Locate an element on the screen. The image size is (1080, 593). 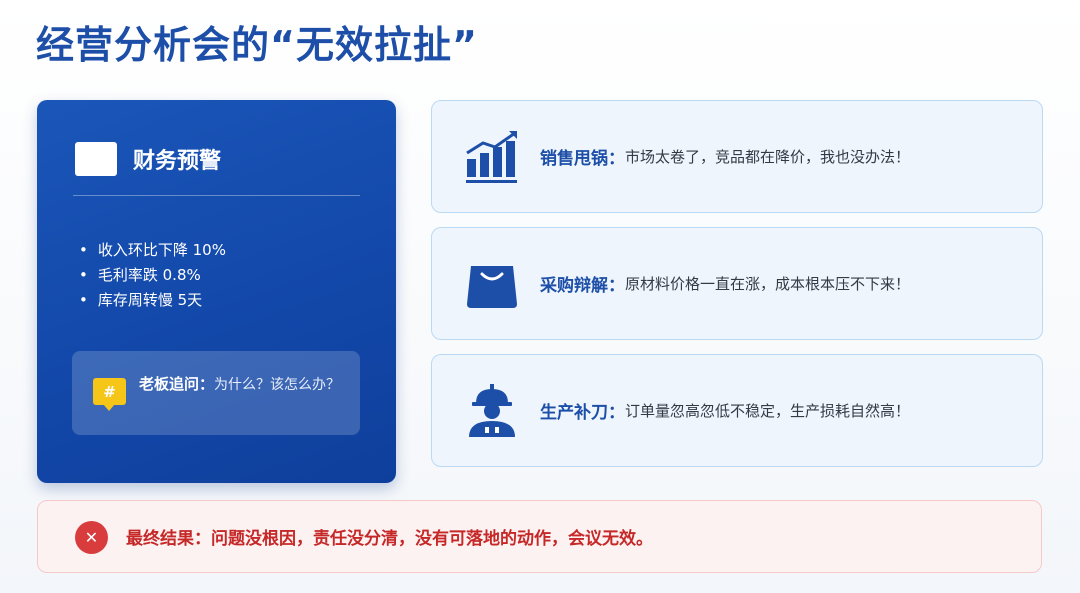
boss-question-label: 老板追问： is located at coordinates (177, 384).